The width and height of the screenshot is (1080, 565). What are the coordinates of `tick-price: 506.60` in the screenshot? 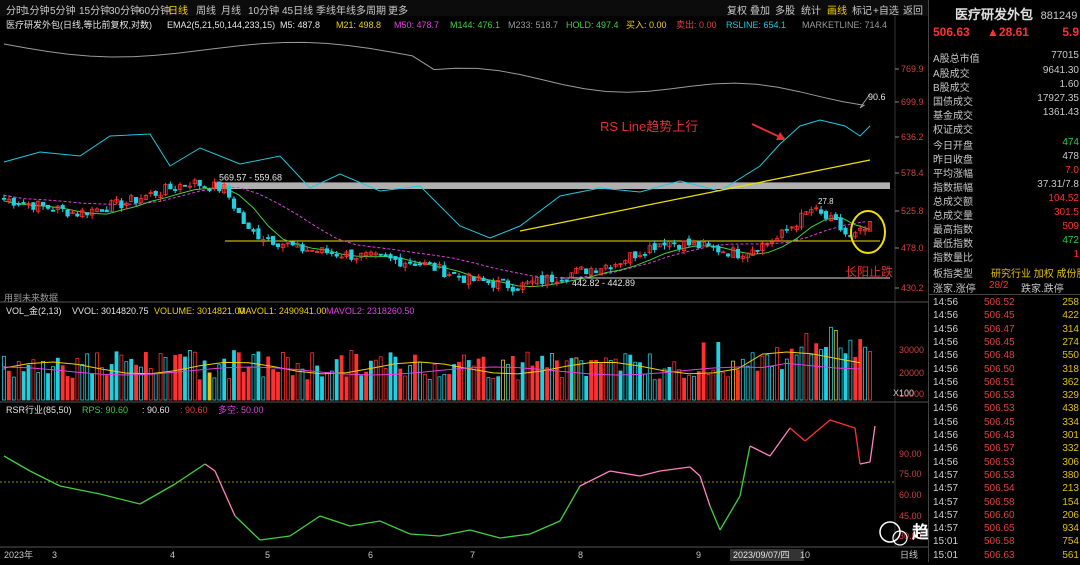 It's located at (999, 515).